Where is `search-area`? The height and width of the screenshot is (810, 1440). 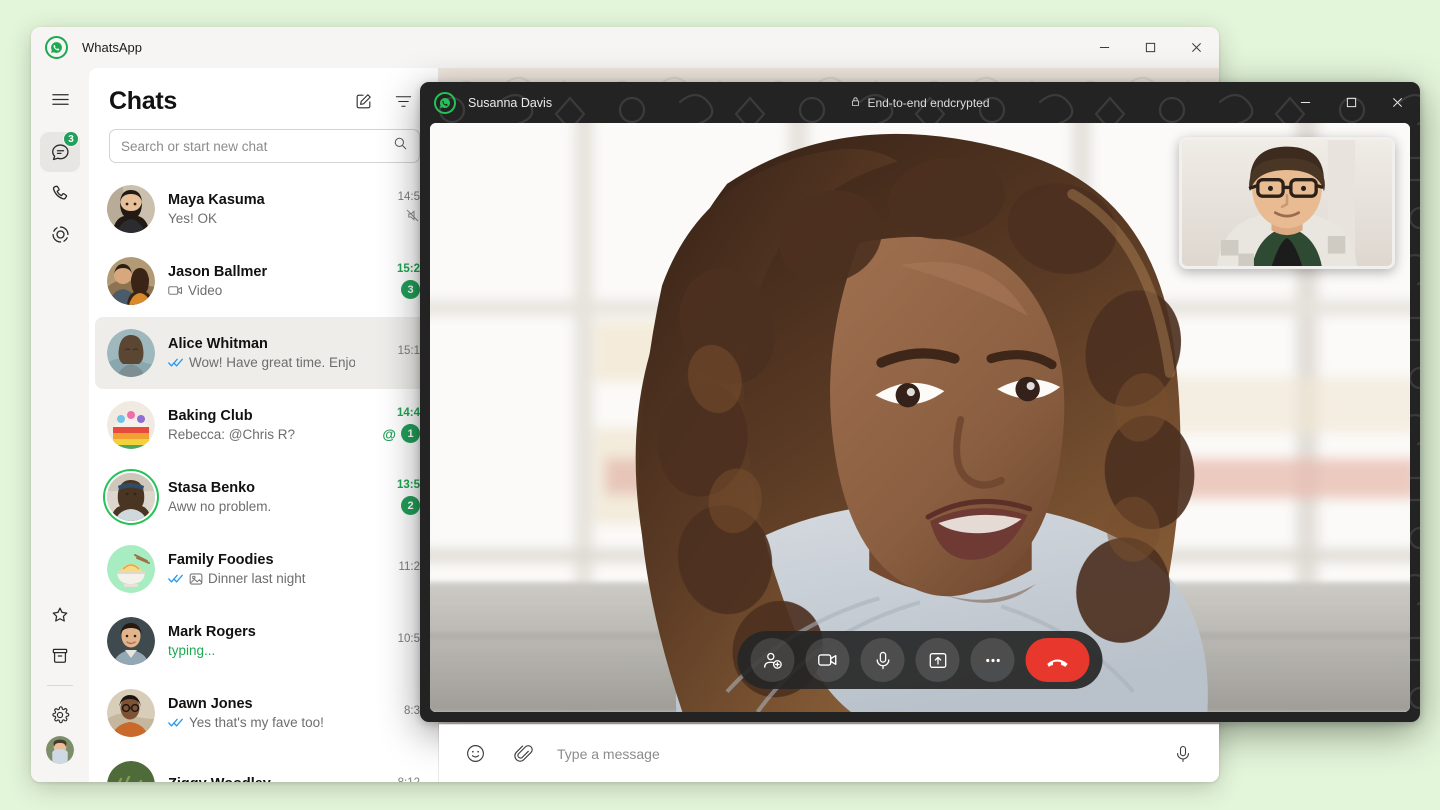 search-area is located at coordinates (263, 148).